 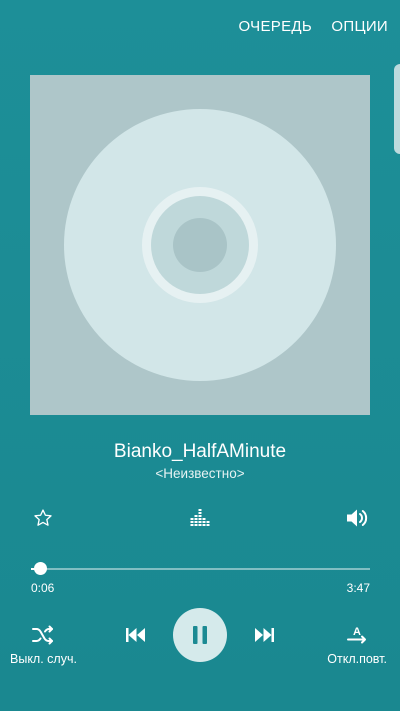 What do you see at coordinates (200, 451) in the screenshot?
I see `track-title: Bianko_HalfAMinute` at bounding box center [200, 451].